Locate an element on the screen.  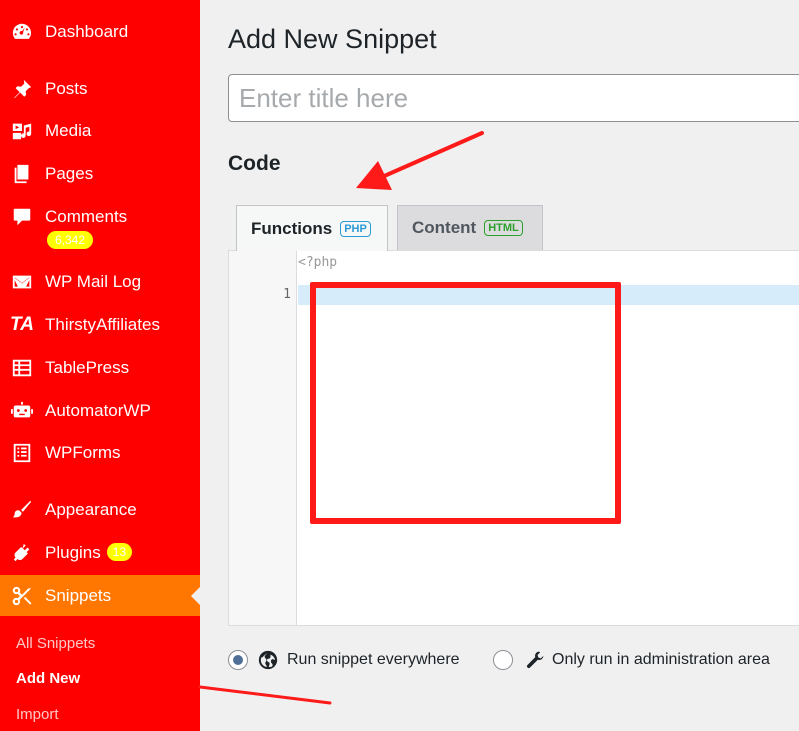
sidebar-item-comments: Comments is located at coordinates (100, 217).